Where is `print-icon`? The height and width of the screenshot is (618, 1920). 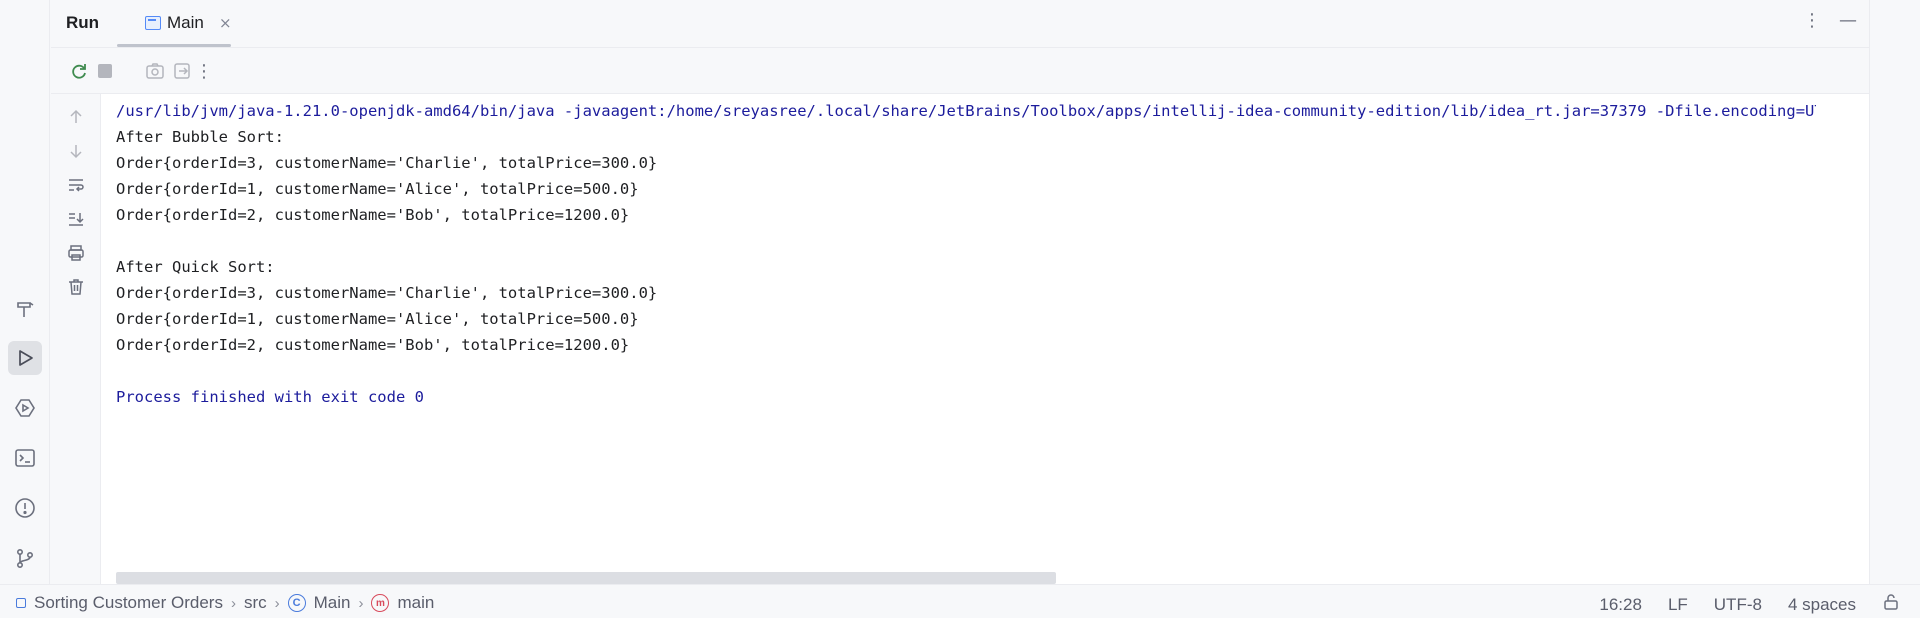
print-icon is located at coordinates (76, 253).